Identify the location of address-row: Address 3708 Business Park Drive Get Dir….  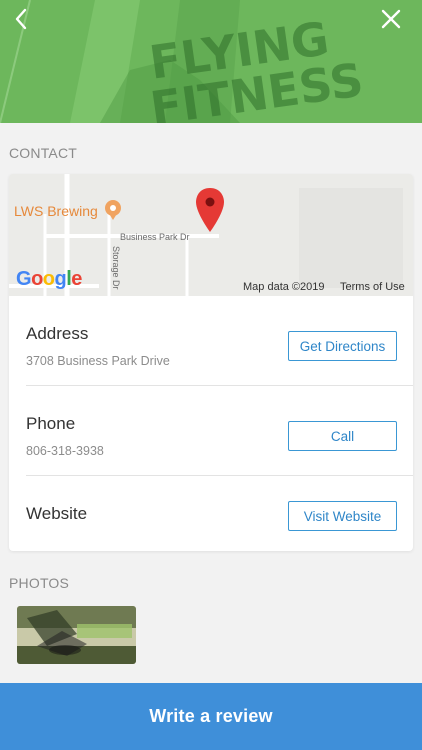
(211, 341).